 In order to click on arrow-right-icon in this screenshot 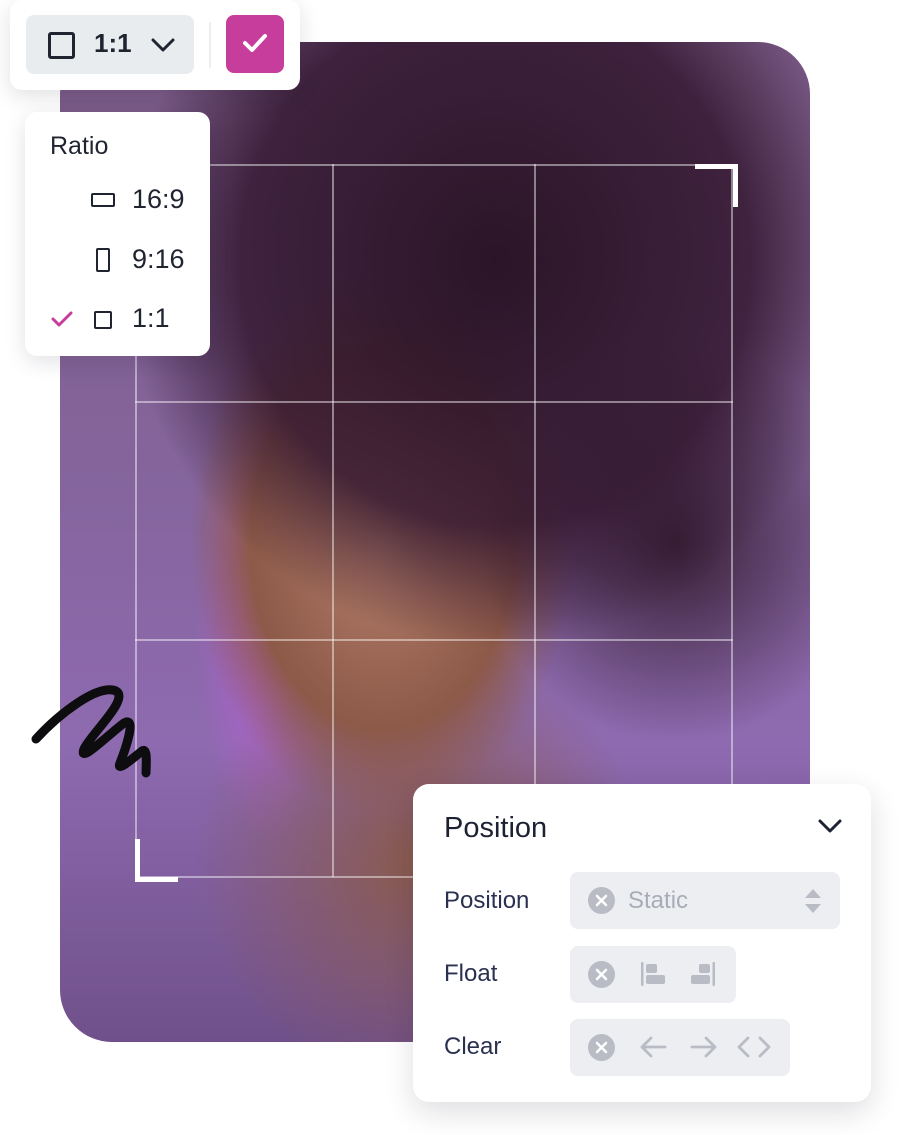, I will do `click(704, 1047)`.